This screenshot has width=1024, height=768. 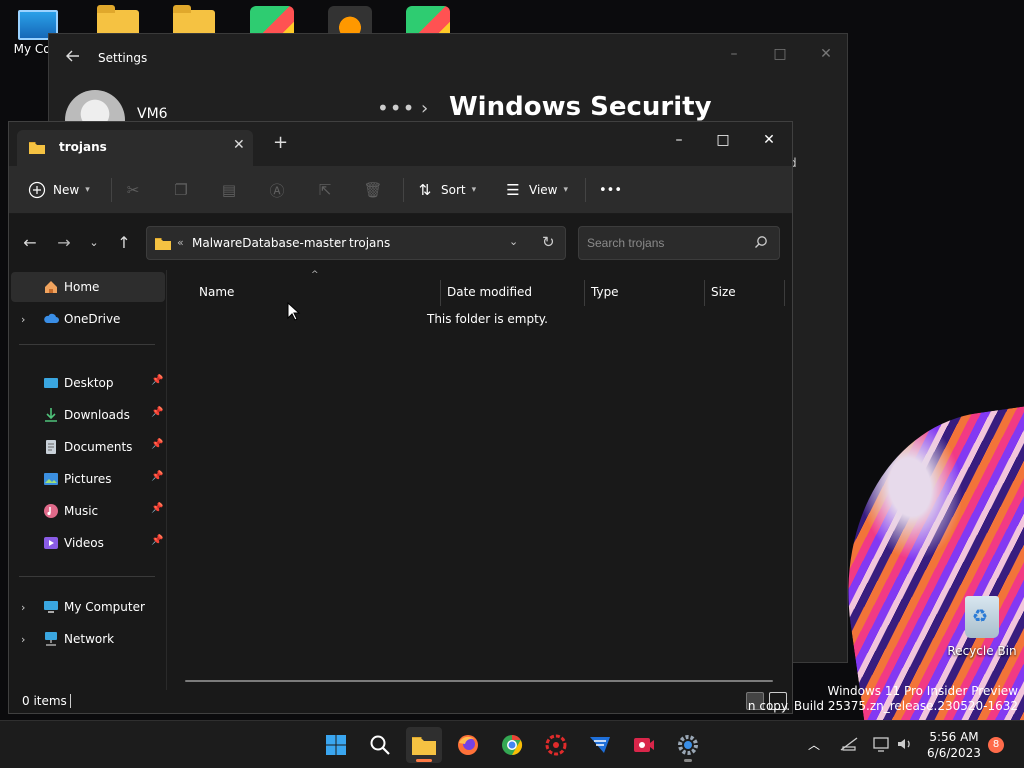 What do you see at coordinates (396, 108) in the screenshot?
I see `breadcrumb-more-button: •••` at bounding box center [396, 108].